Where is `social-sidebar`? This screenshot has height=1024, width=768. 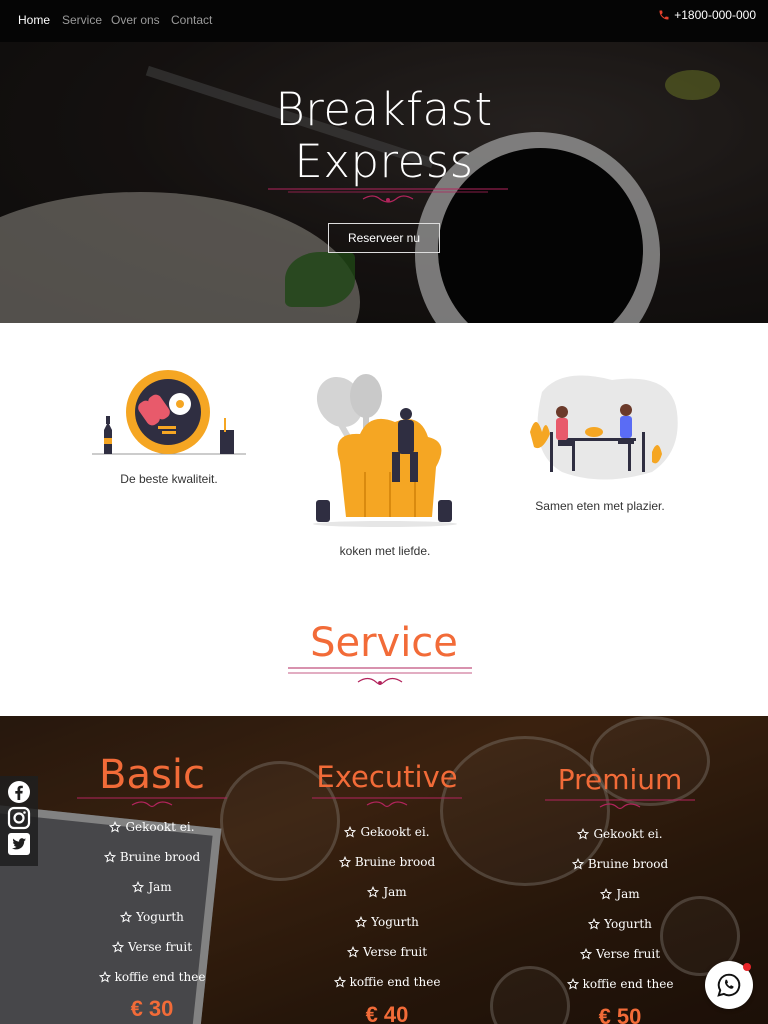 social-sidebar is located at coordinates (19, 821).